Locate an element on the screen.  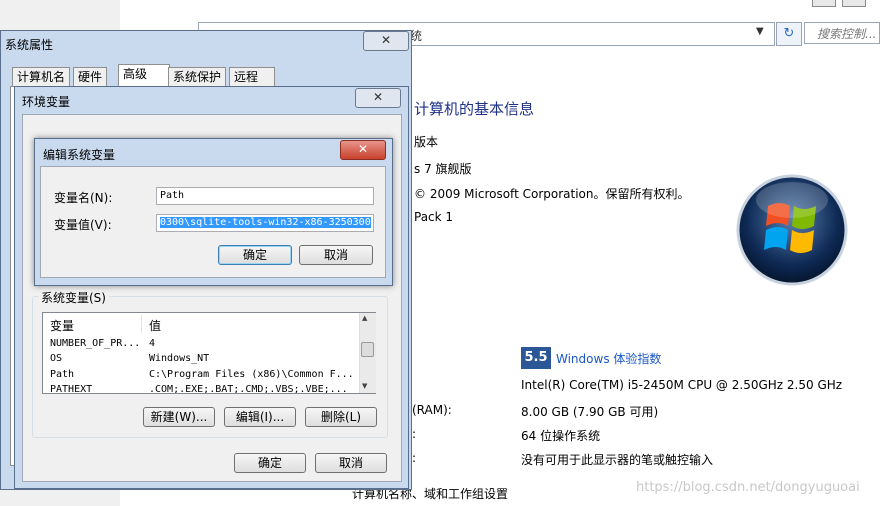
dialog-title: 环境变量 is located at coordinates (46, 102).